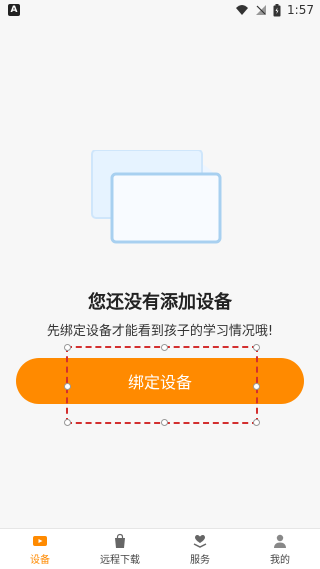 The image size is (320, 569). I want to click on heart-hand-icon, so click(200, 541).